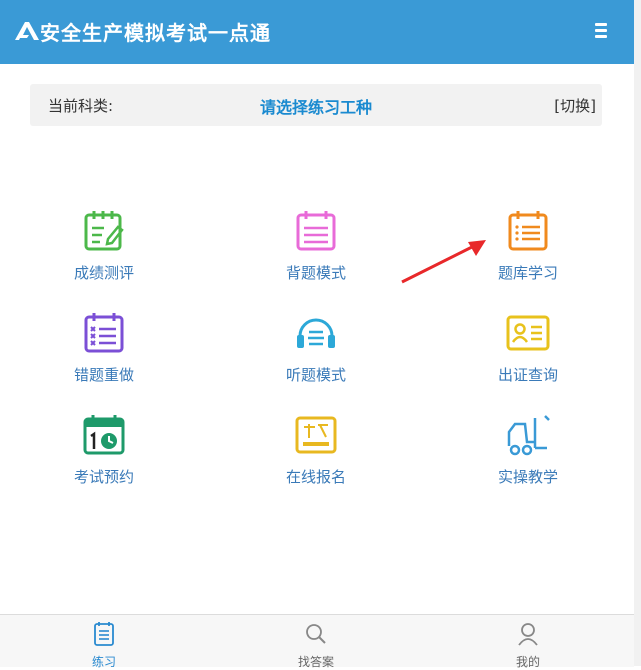 The width and height of the screenshot is (641, 670). I want to click on brand-logo-icon, so click(27, 31).